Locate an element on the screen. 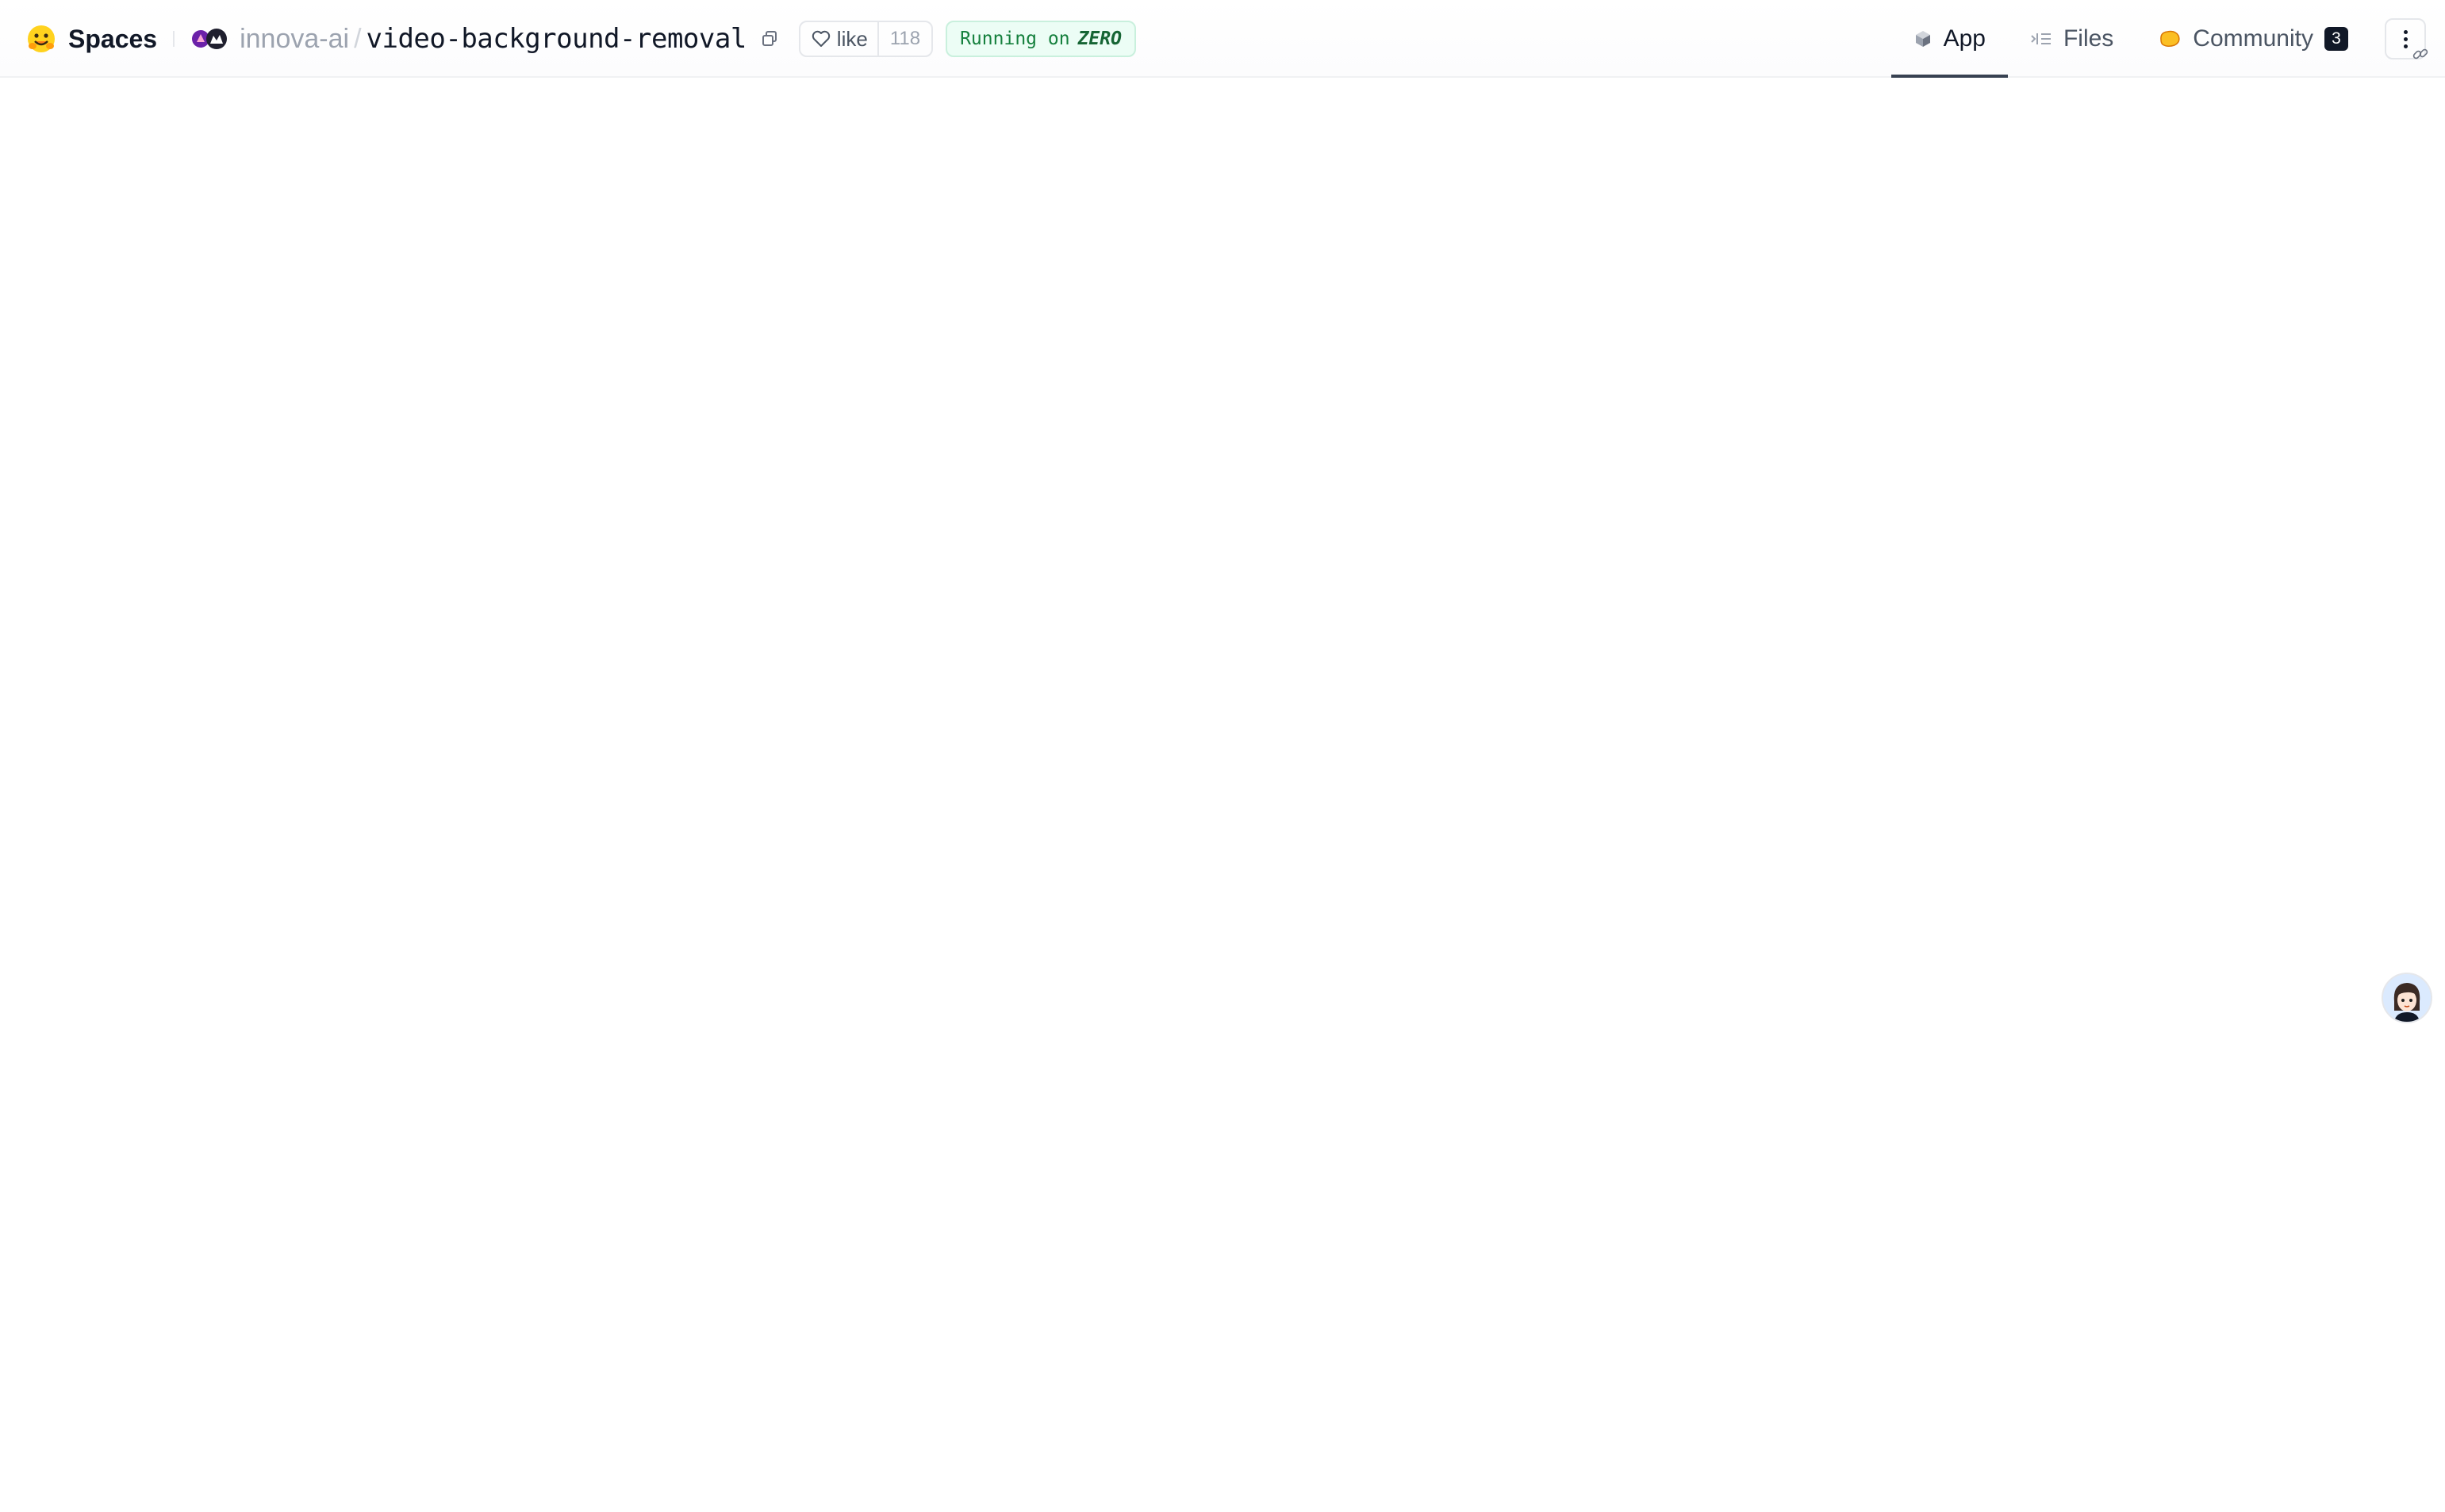  tab-community: Community 3 is located at coordinates (2253, 39).